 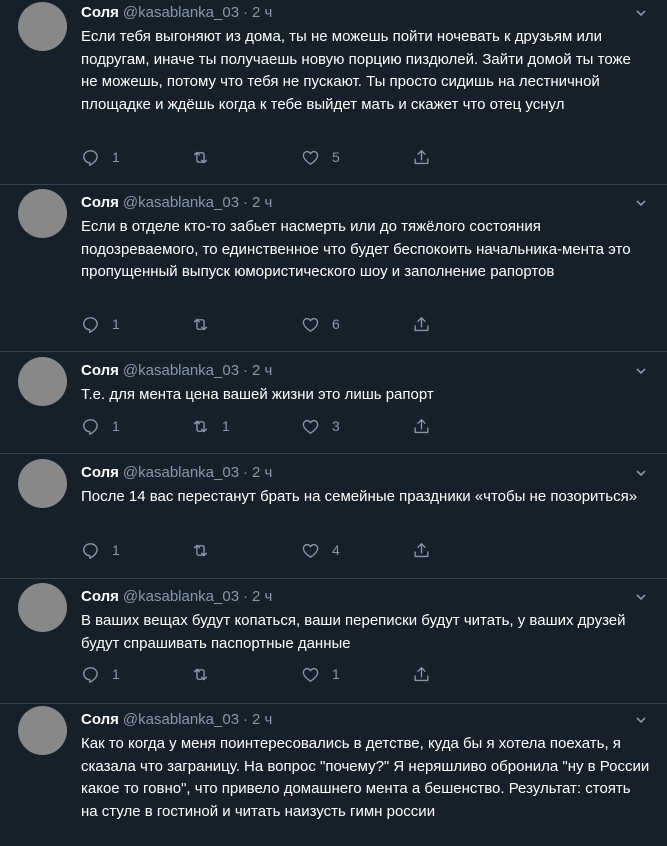 What do you see at coordinates (336, 324) in the screenshot?
I see `like-count: 6` at bounding box center [336, 324].